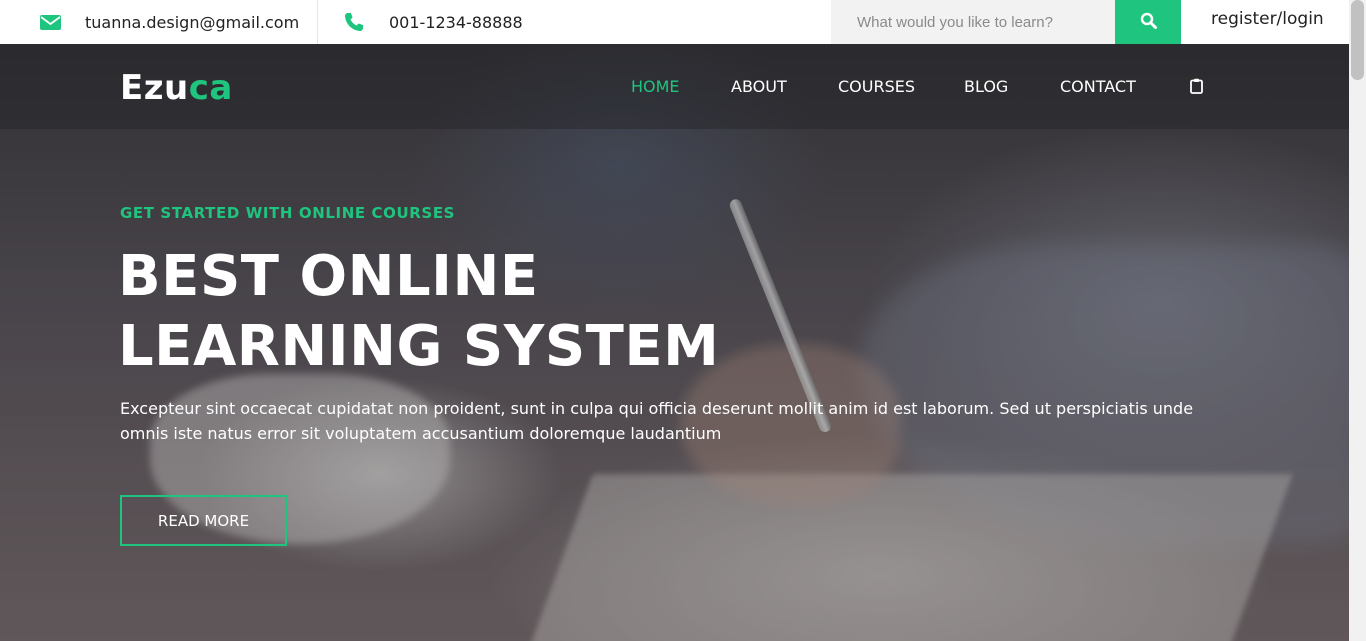 The width and height of the screenshot is (1366, 641). What do you see at coordinates (354, 22) in the screenshot?
I see `phone-icon` at bounding box center [354, 22].